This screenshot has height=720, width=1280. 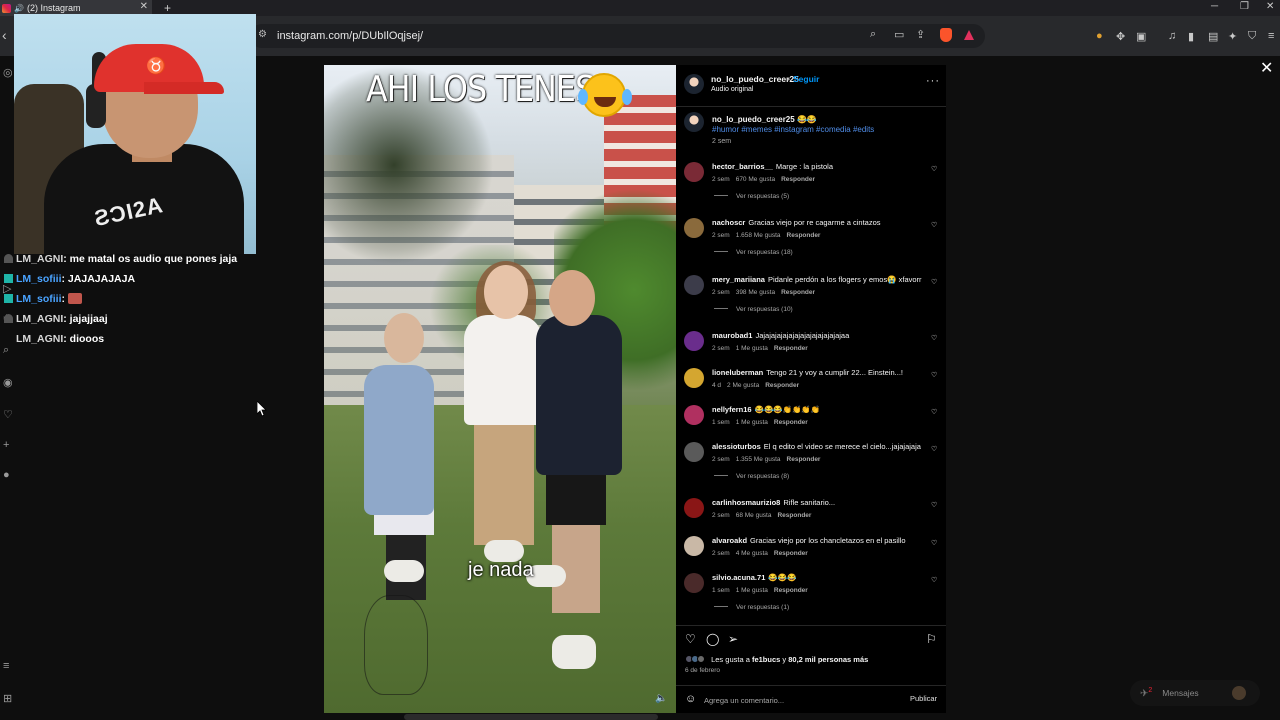 I want to click on audio-toggle-icon: 🔈, so click(x=661, y=698).